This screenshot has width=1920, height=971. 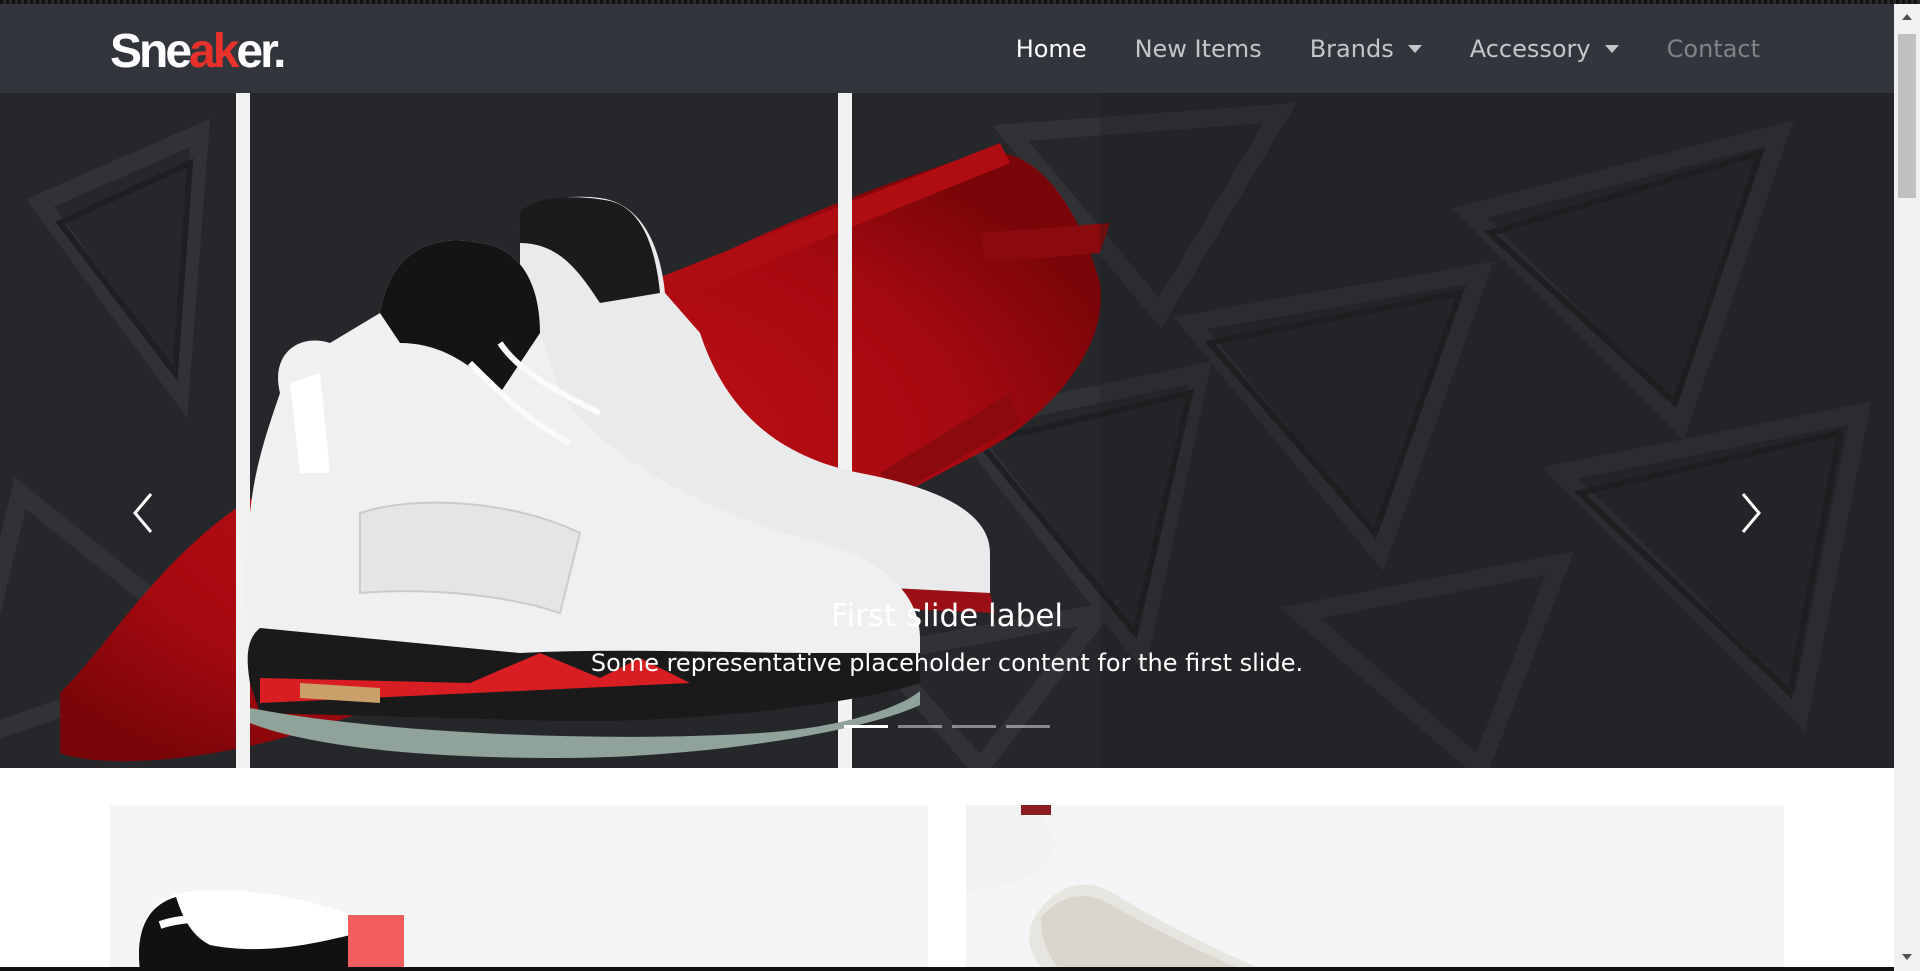 What do you see at coordinates (198, 52) in the screenshot?
I see `brand-logo: Sneaker.` at bounding box center [198, 52].